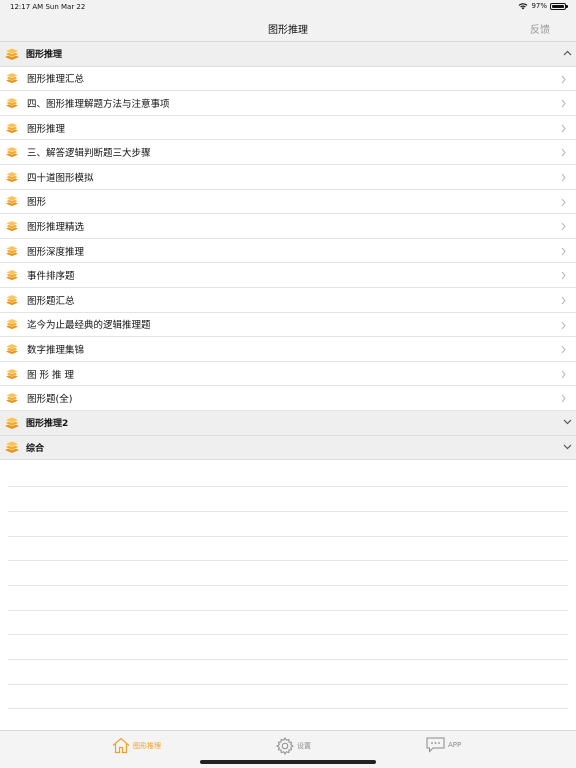 The image size is (576, 768). Describe the element at coordinates (37, 203) in the screenshot. I see `list-item-label: 图形` at that location.